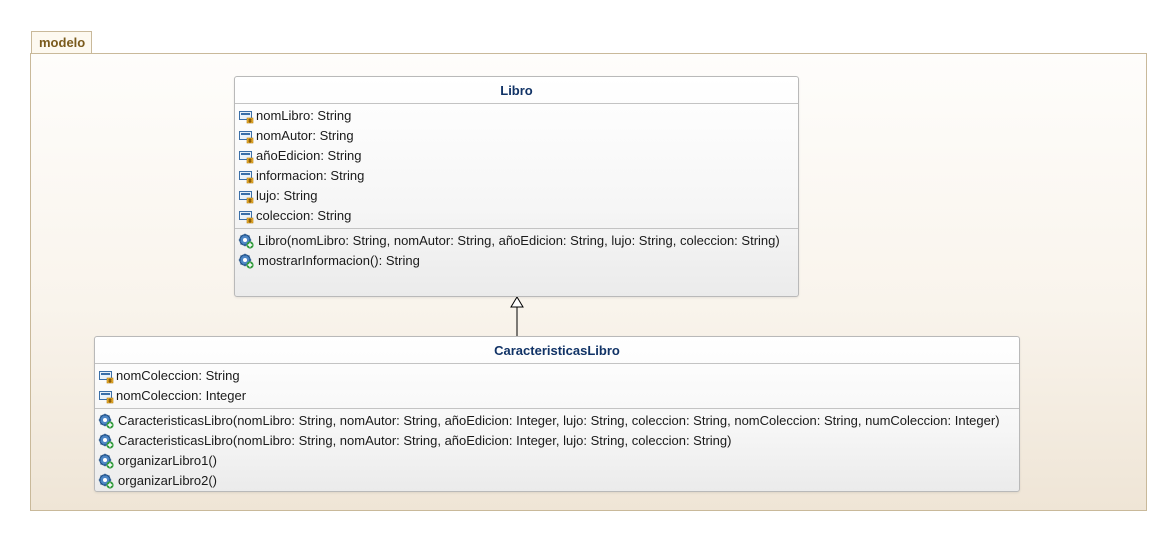 This screenshot has width=1176, height=540. Describe the element at coordinates (557, 481) in the screenshot. I see `operation-row: organizarLibro2()` at that location.